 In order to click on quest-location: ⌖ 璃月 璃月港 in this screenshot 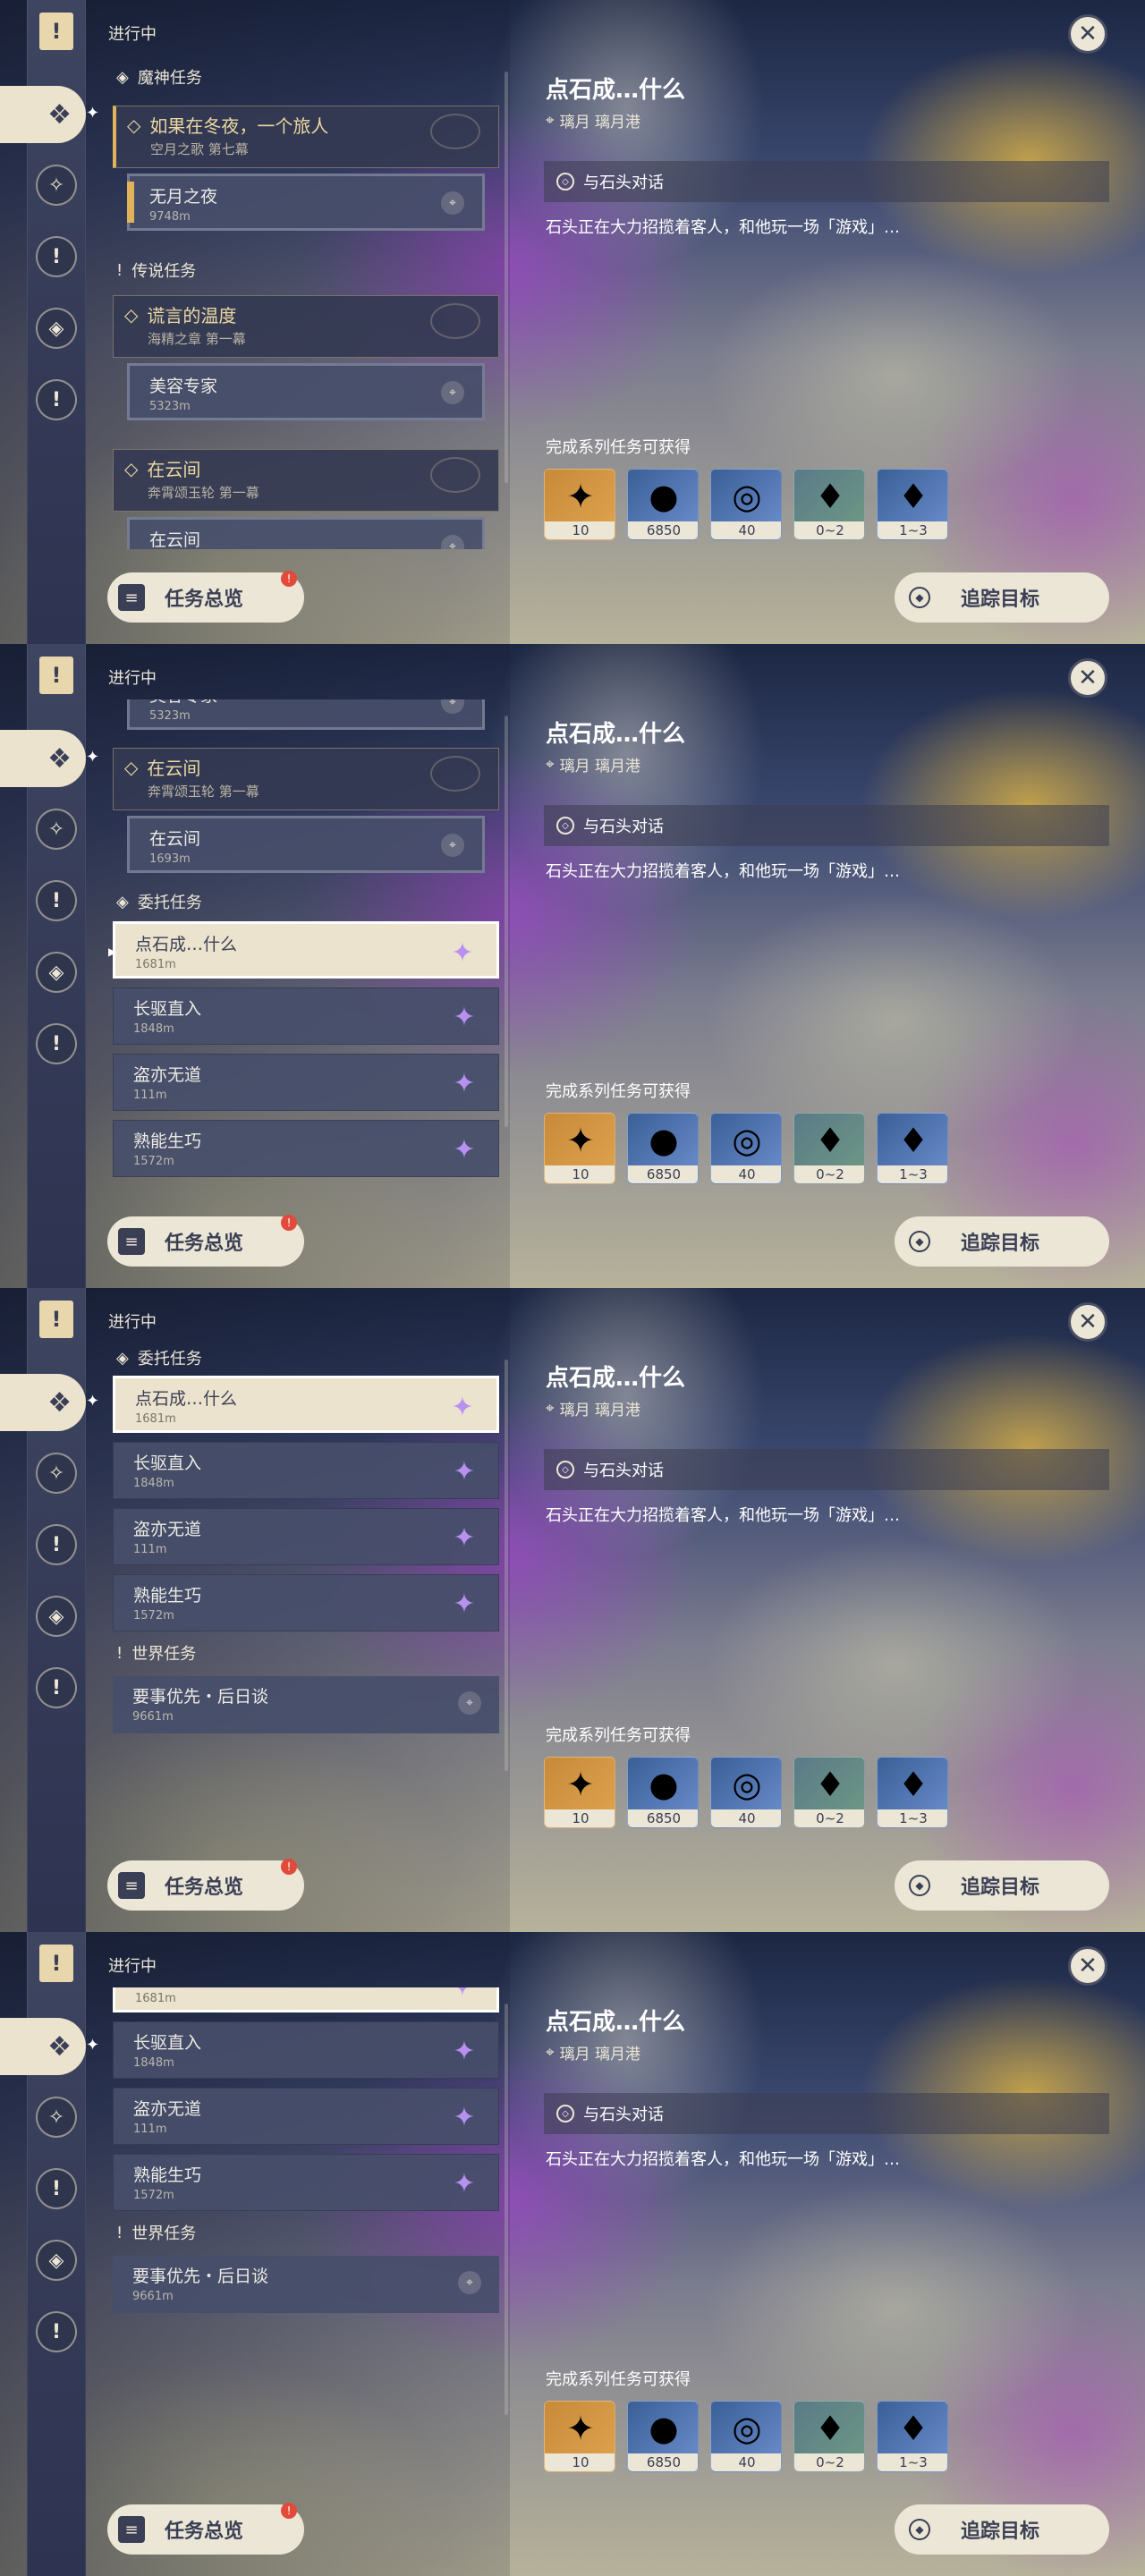, I will do `click(593, 2053)`.